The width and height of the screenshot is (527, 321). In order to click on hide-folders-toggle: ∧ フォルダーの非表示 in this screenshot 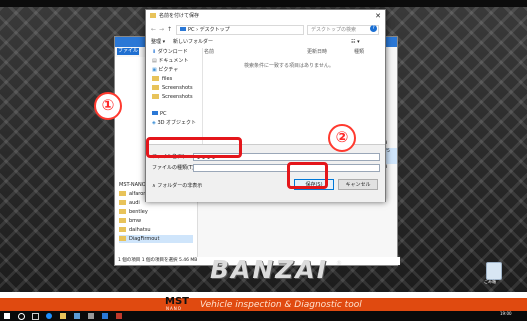, I will do `click(177, 186)`.